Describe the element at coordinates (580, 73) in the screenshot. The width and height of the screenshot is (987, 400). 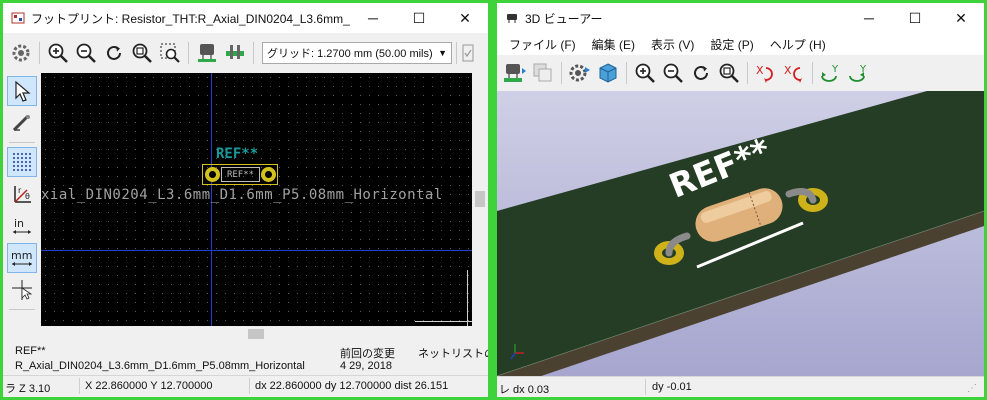
I see `settings-3d-icon` at that location.